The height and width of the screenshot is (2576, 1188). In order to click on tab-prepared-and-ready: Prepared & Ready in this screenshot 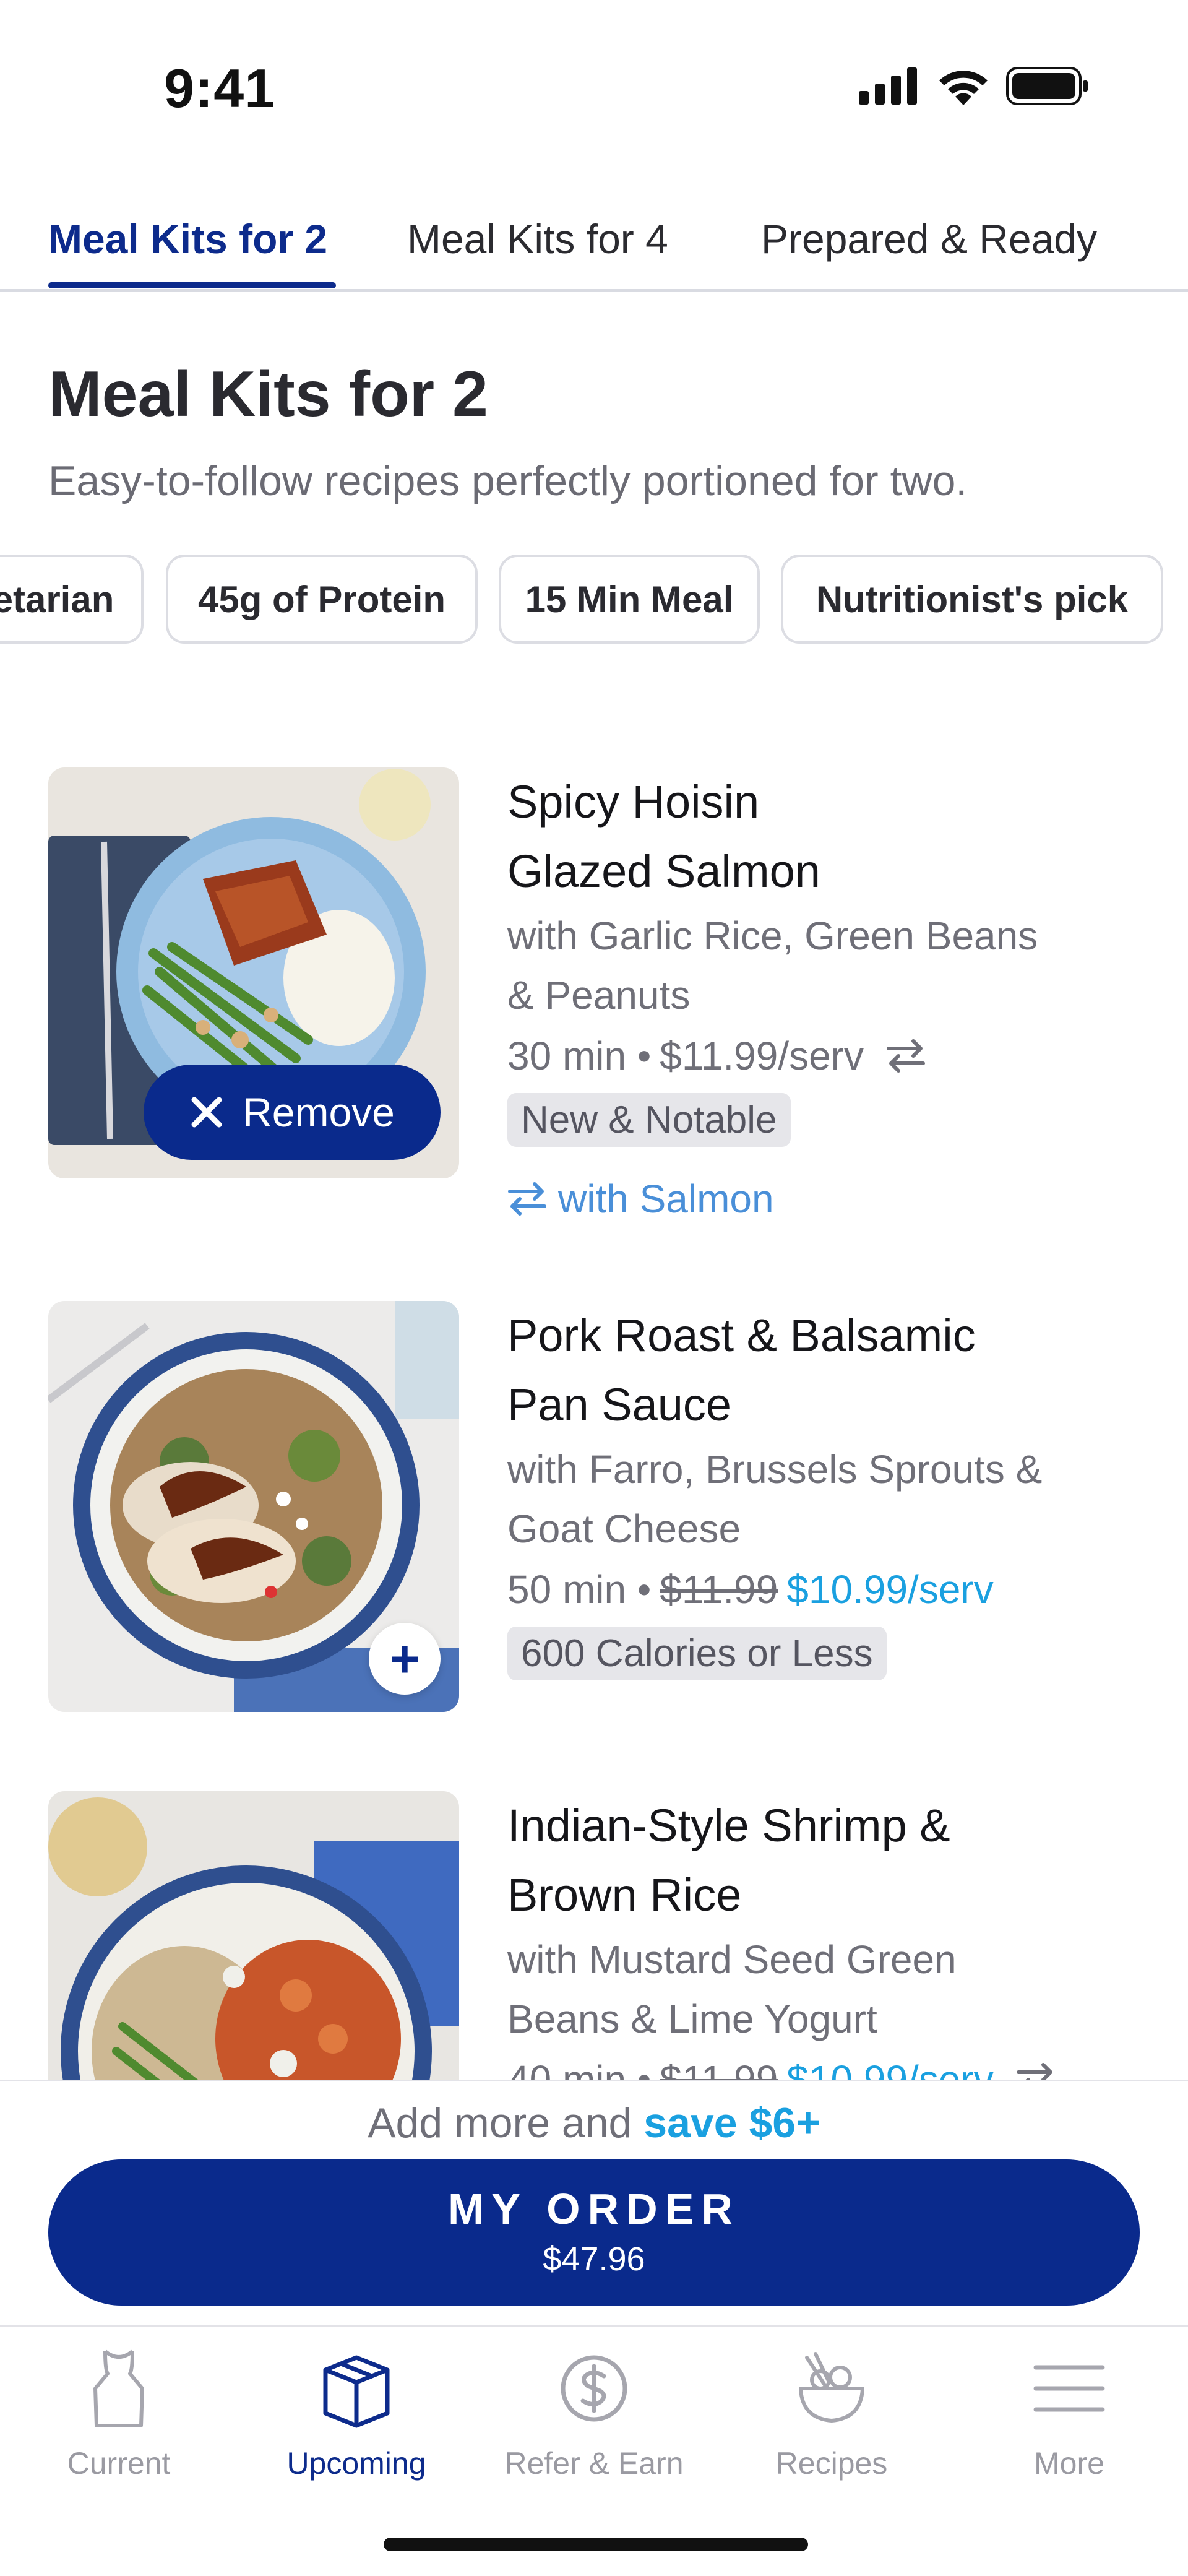, I will do `click(929, 238)`.